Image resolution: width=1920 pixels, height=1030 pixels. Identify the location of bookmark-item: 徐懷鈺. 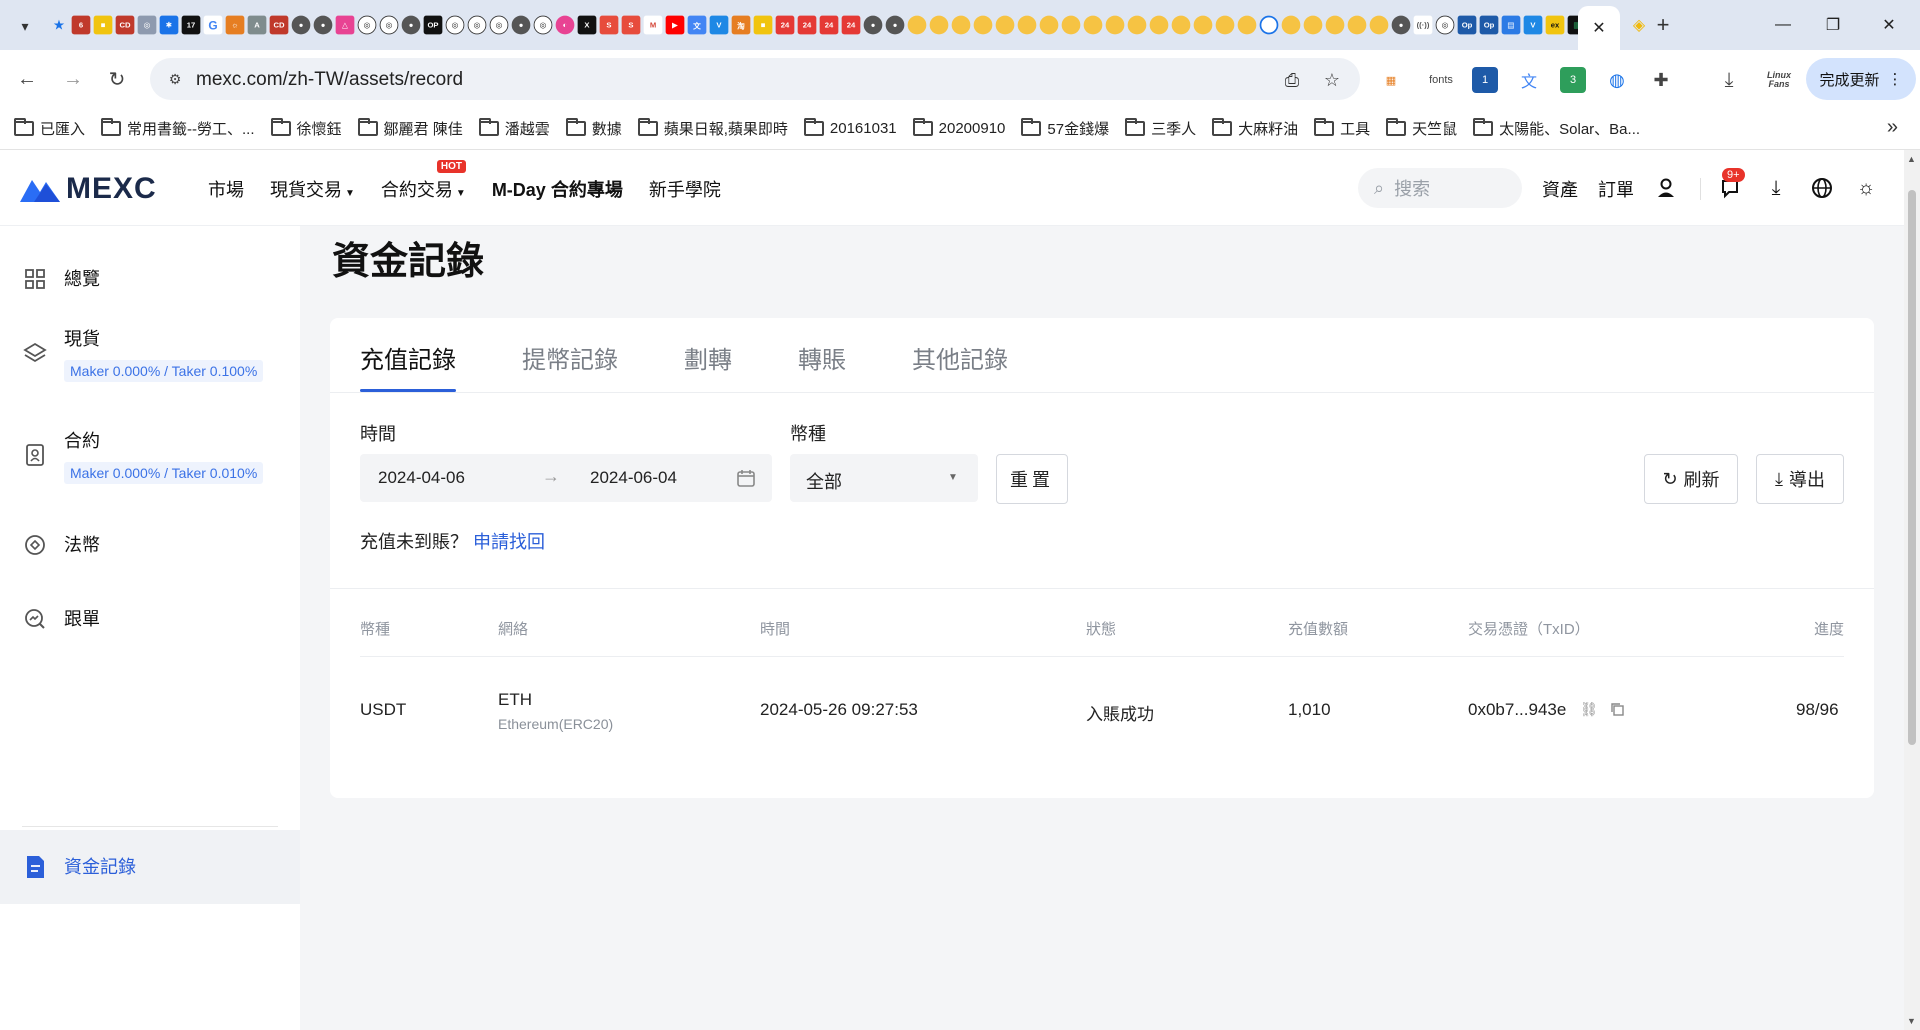
(306, 128).